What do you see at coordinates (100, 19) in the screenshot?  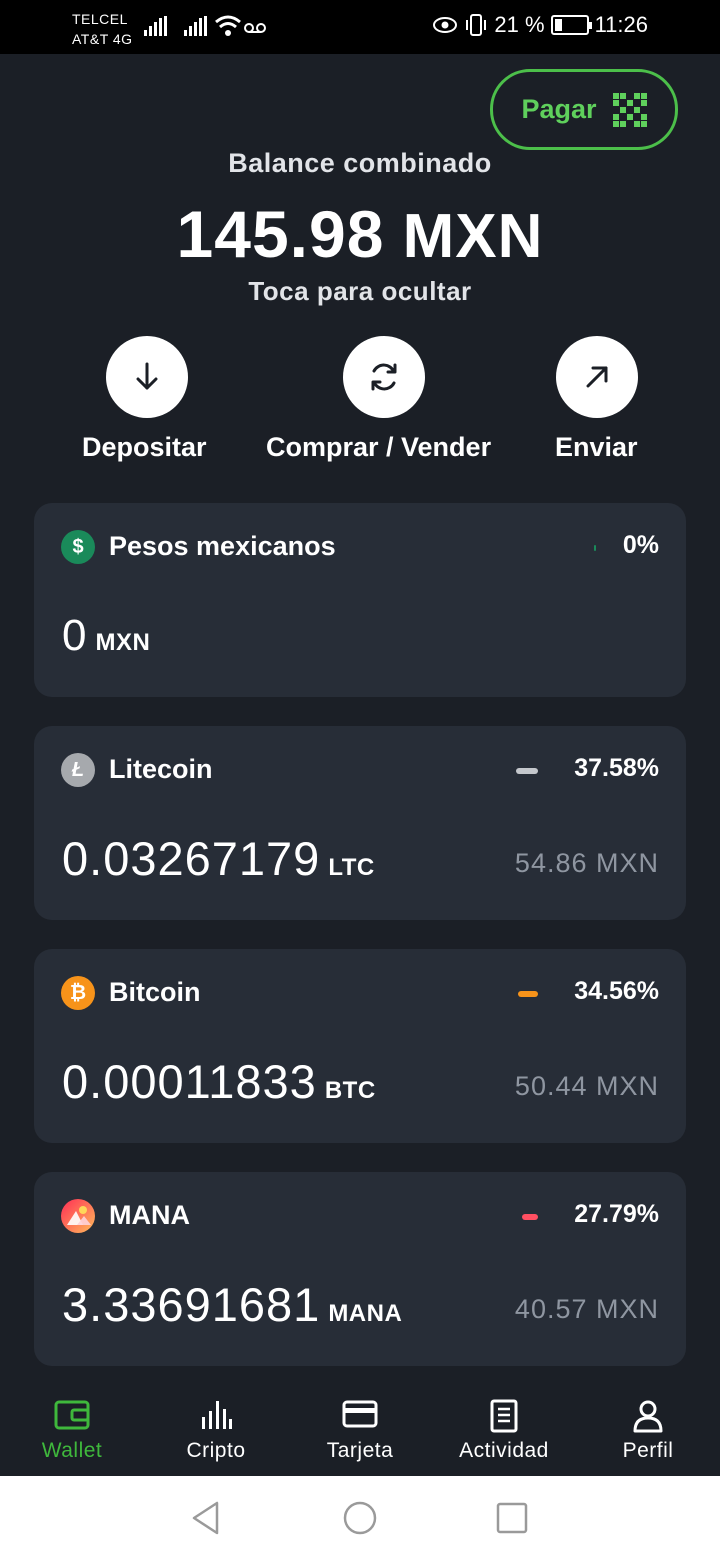 I see `carrier-name: TELCEL` at bounding box center [100, 19].